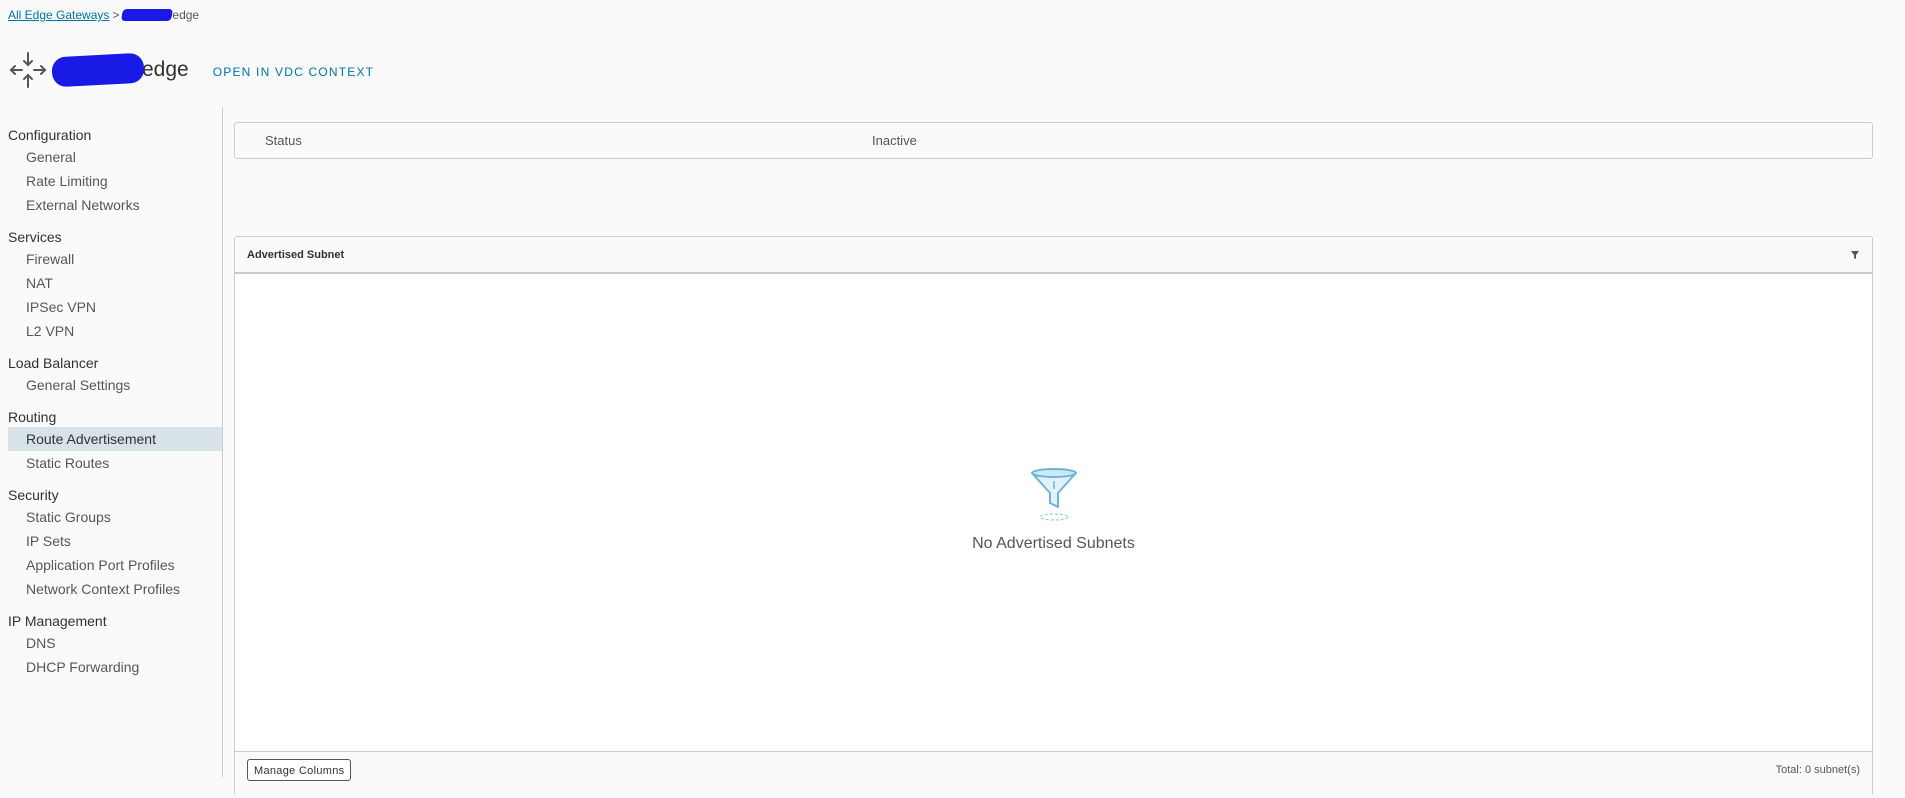 The width and height of the screenshot is (1905, 798). Describe the element at coordinates (115, 205) in the screenshot. I see `sidebar-item-external-networks: External Networks` at that location.